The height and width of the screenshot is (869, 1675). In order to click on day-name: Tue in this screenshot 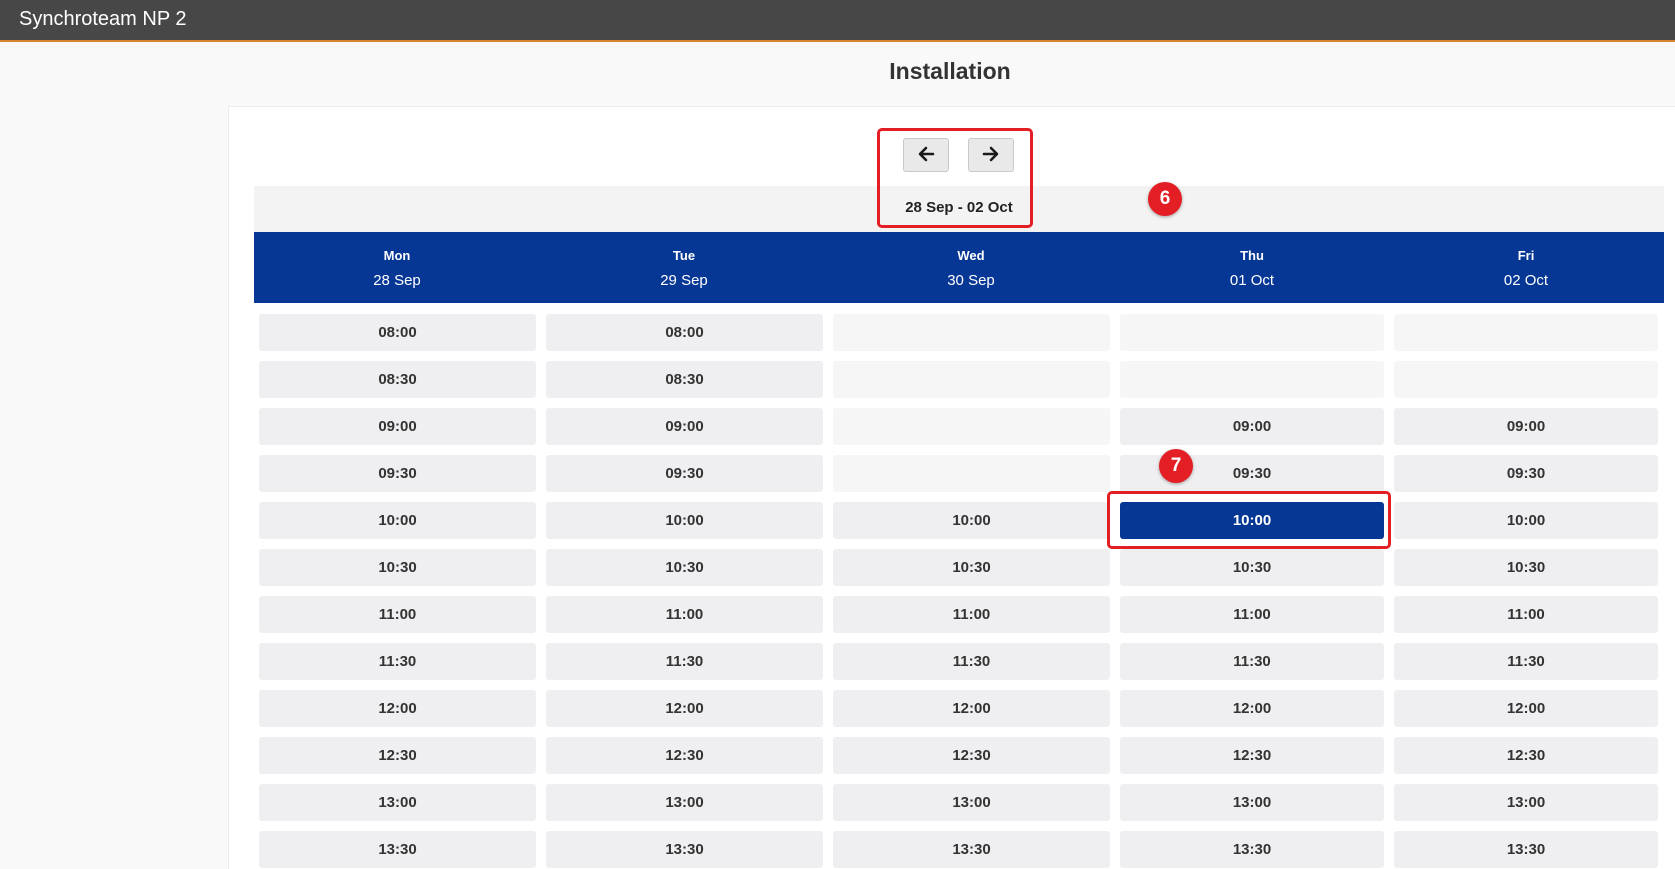, I will do `click(684, 255)`.